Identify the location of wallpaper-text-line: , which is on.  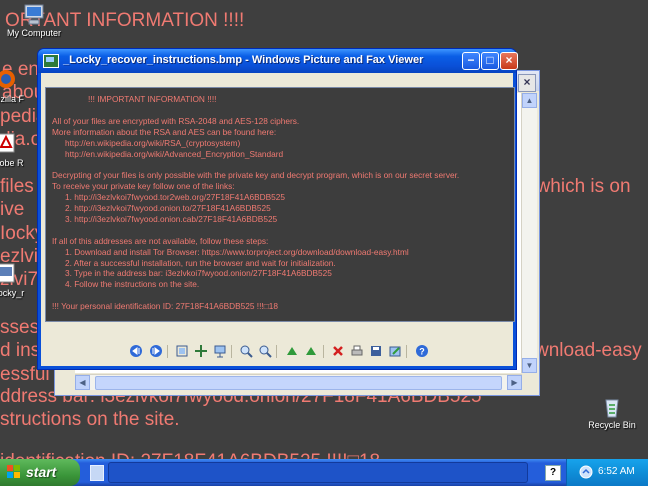
(578, 186).